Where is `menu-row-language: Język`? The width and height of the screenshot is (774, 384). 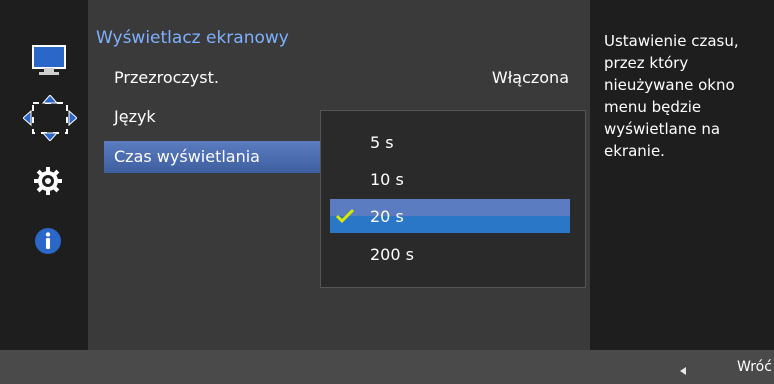 menu-row-language: Język is located at coordinates (135, 116).